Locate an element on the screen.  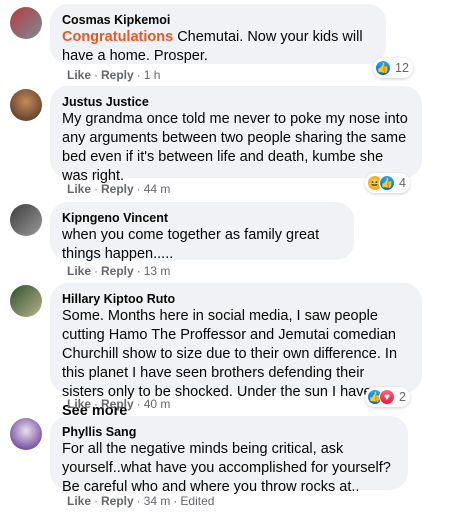
timestamp: 1 h is located at coordinates (152, 75).